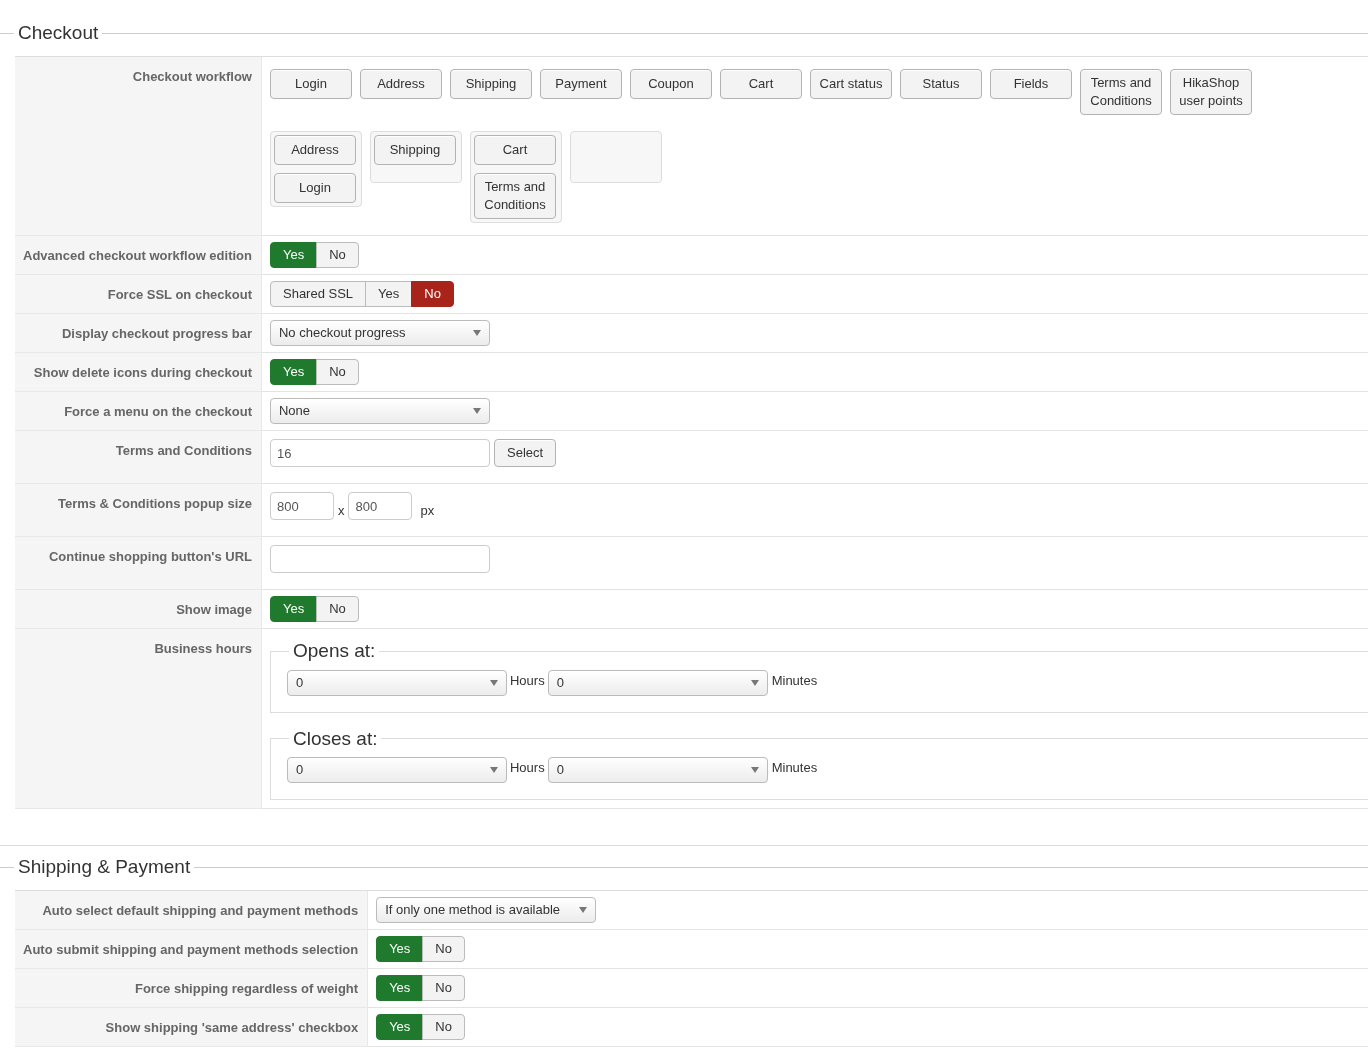 Image resolution: width=1368 pixels, height=1048 pixels. I want to click on workflow-step-button: Payment, so click(581, 84).